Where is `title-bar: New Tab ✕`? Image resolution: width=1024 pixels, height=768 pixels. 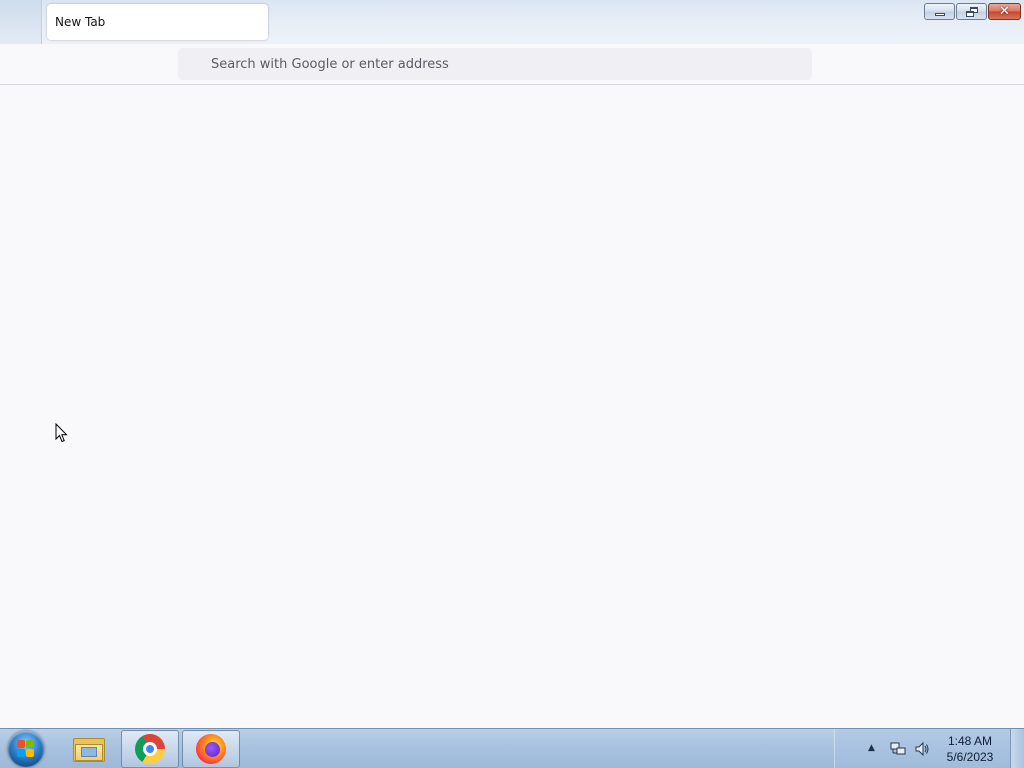
title-bar: New Tab ✕ is located at coordinates (512, 22).